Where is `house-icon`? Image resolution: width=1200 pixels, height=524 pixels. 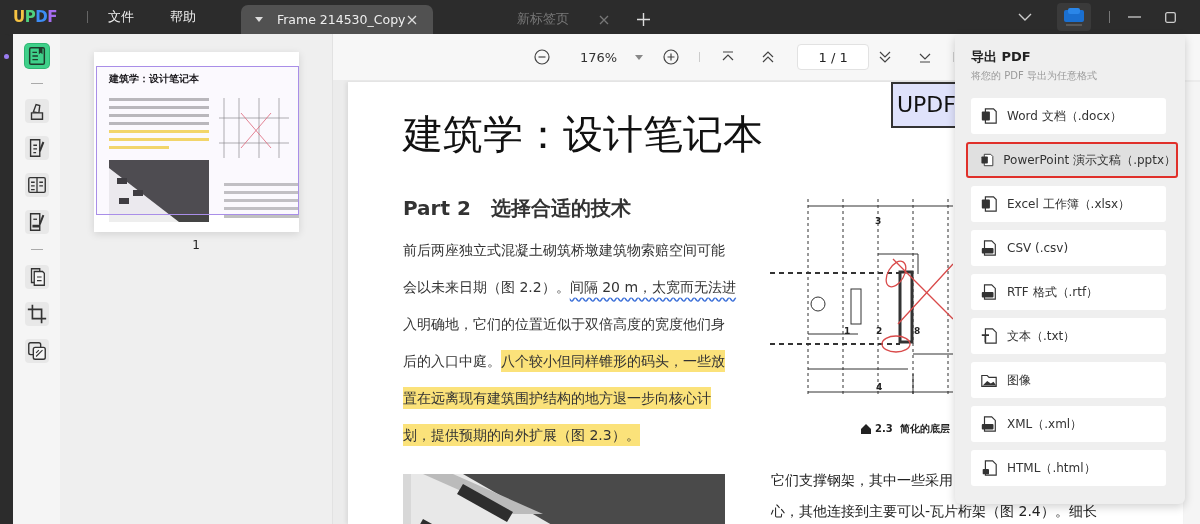 house-icon is located at coordinates (866, 429).